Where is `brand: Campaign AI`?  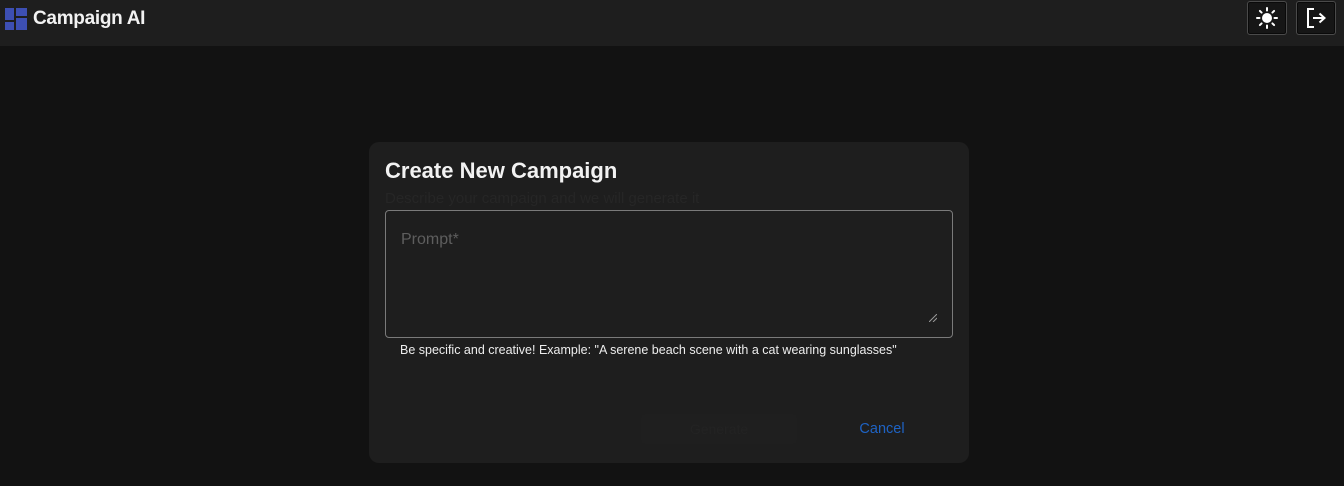
brand: Campaign AI is located at coordinates (75, 19).